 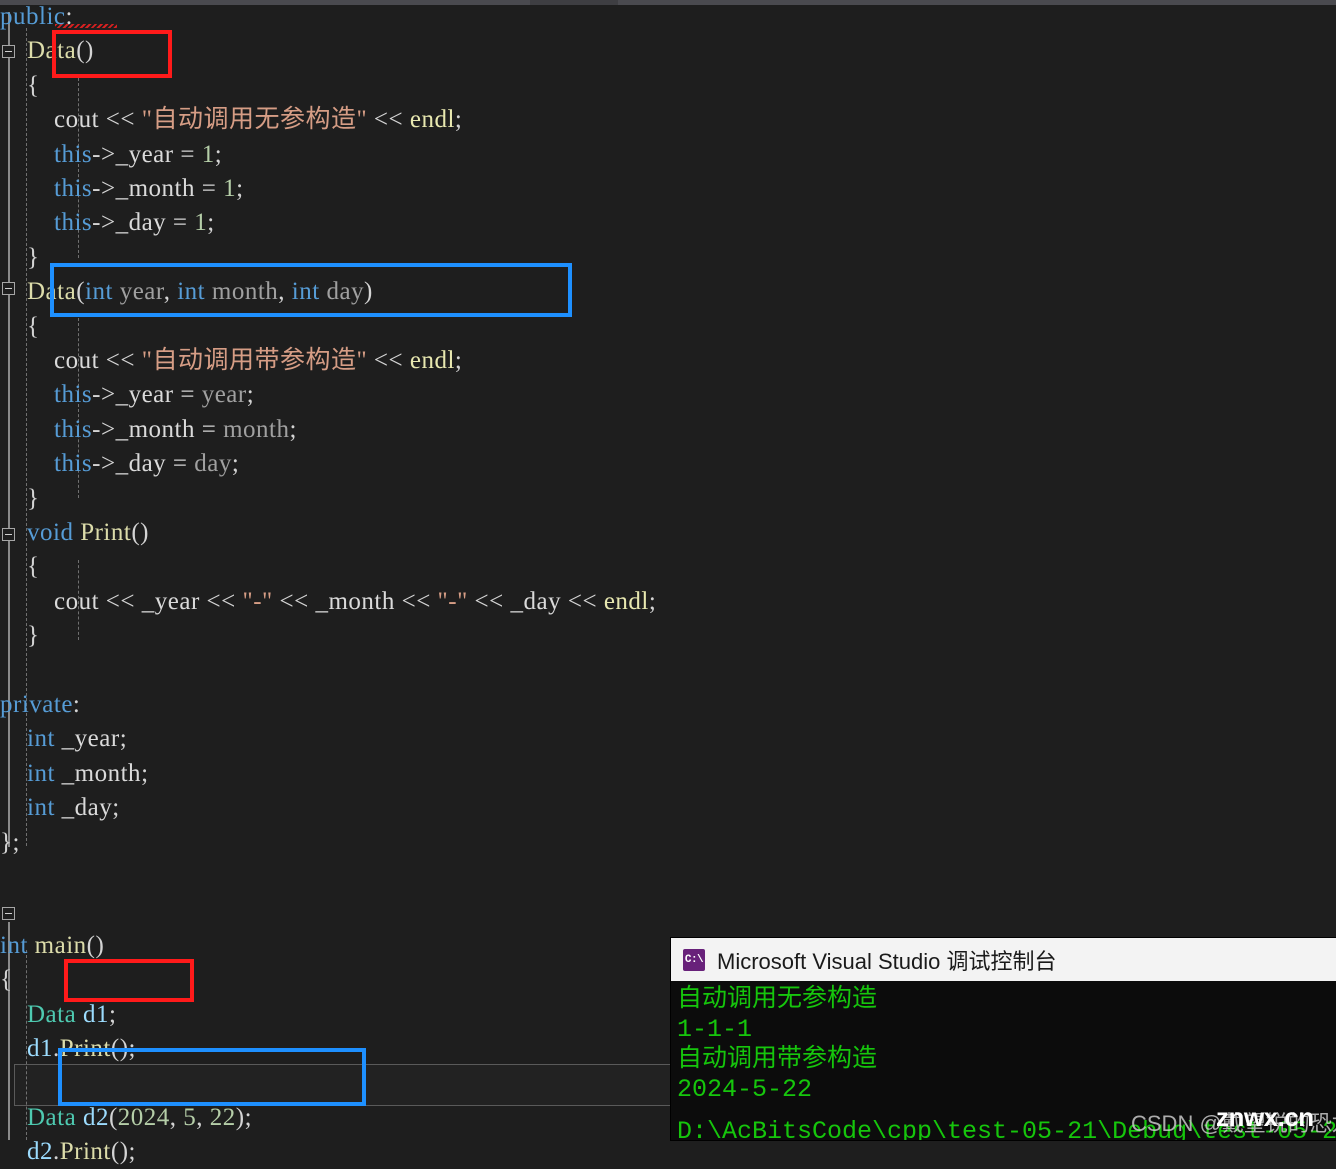 I want to click on code-line: this->_month = 1;, so click(x=668, y=189).